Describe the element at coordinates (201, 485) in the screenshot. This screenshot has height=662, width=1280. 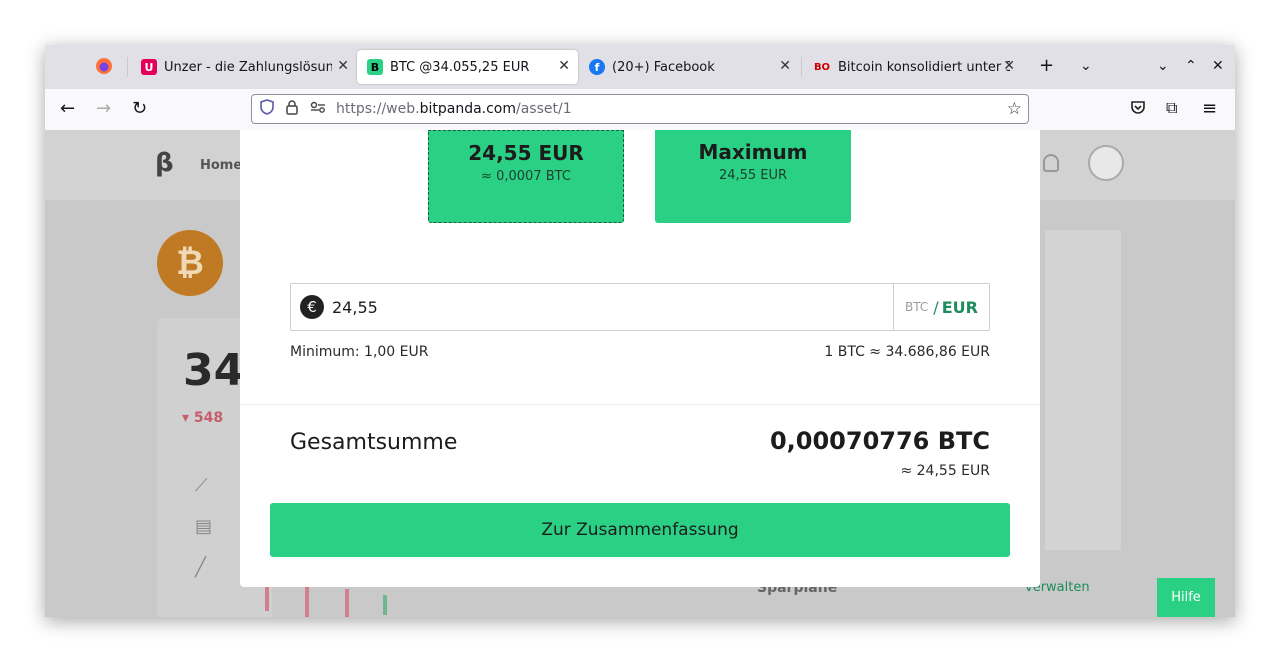
I see `chart-line-tool-icon: ⟋` at that location.